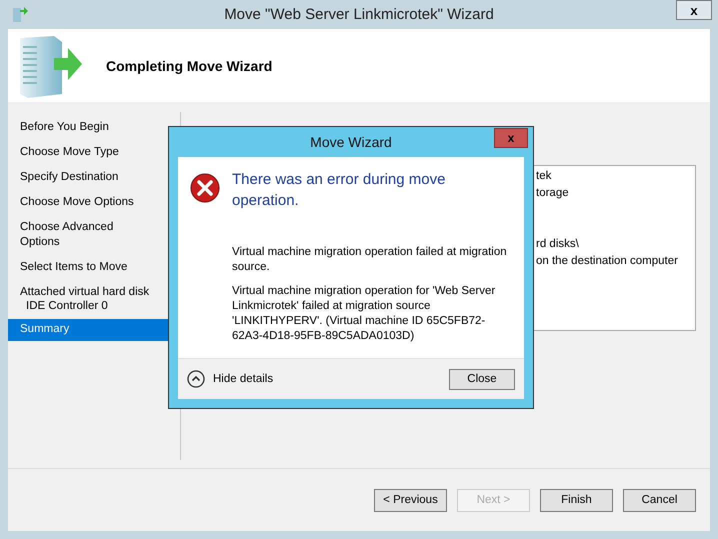  I want to click on dialog-title: Move Wizard, so click(351, 142).